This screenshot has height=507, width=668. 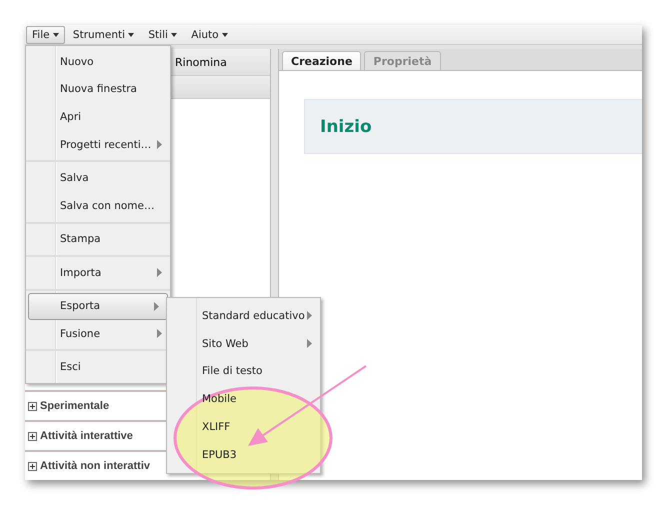 What do you see at coordinates (69, 406) in the screenshot?
I see `tree-item: Sperimentale` at bounding box center [69, 406].